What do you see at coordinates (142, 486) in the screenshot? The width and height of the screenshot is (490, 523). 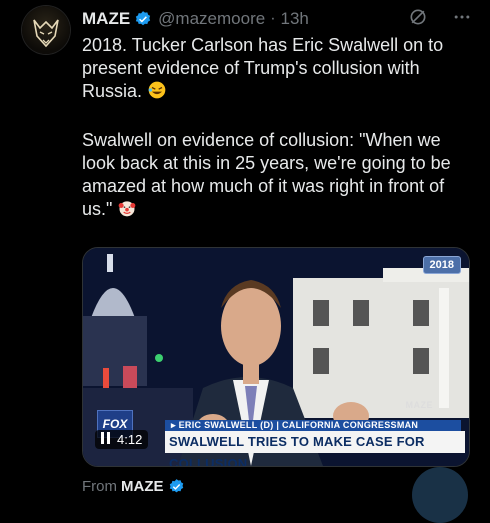 I see `source-name: MAZE` at bounding box center [142, 486].